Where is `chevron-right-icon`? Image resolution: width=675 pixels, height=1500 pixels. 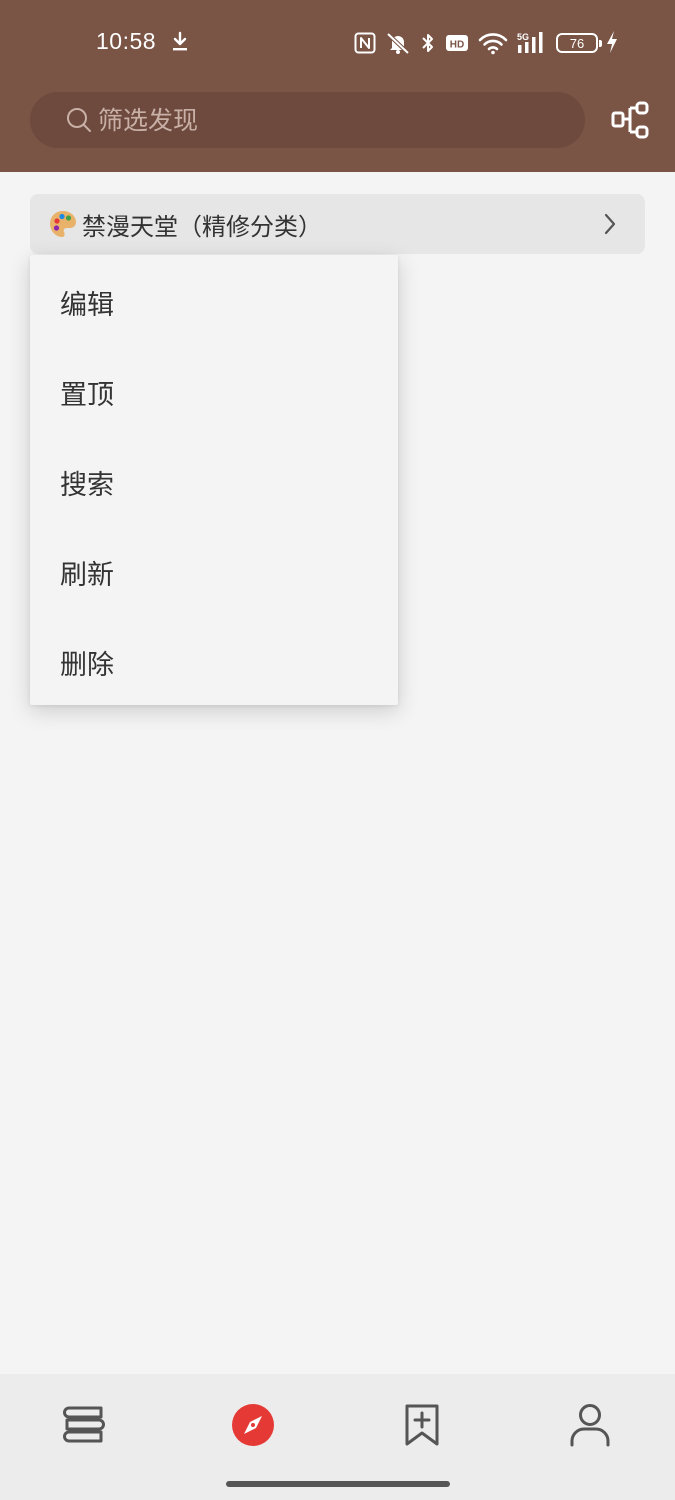 chevron-right-icon is located at coordinates (610, 224).